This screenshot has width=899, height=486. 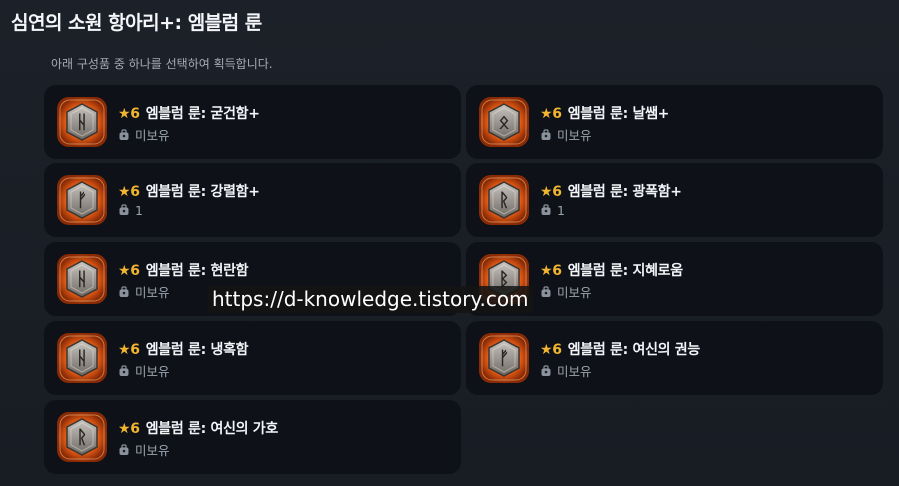 What do you see at coordinates (252, 358) in the screenshot?
I see `item-card: ᚺ ★6 엠블럼 룬: 냉혹함 미보유` at bounding box center [252, 358].